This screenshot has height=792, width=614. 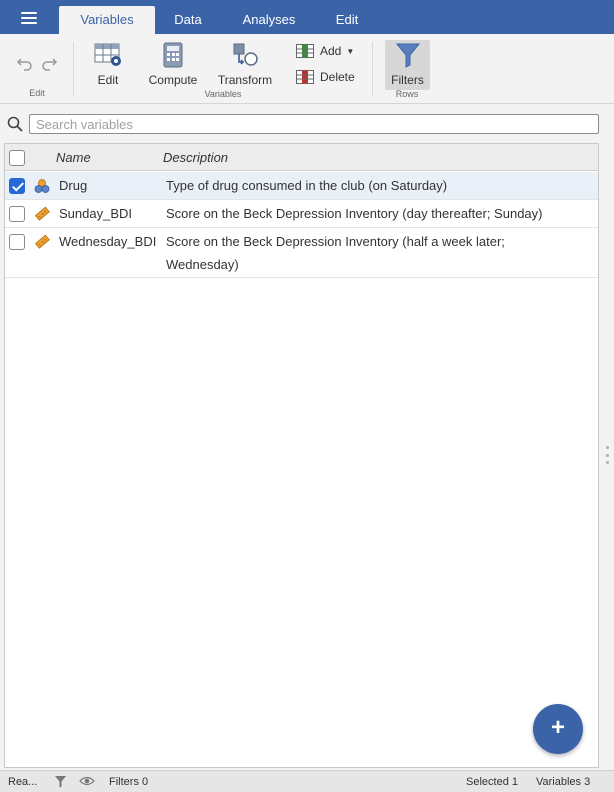 What do you see at coordinates (60, 781) in the screenshot?
I see `filter-status-icon` at bounding box center [60, 781].